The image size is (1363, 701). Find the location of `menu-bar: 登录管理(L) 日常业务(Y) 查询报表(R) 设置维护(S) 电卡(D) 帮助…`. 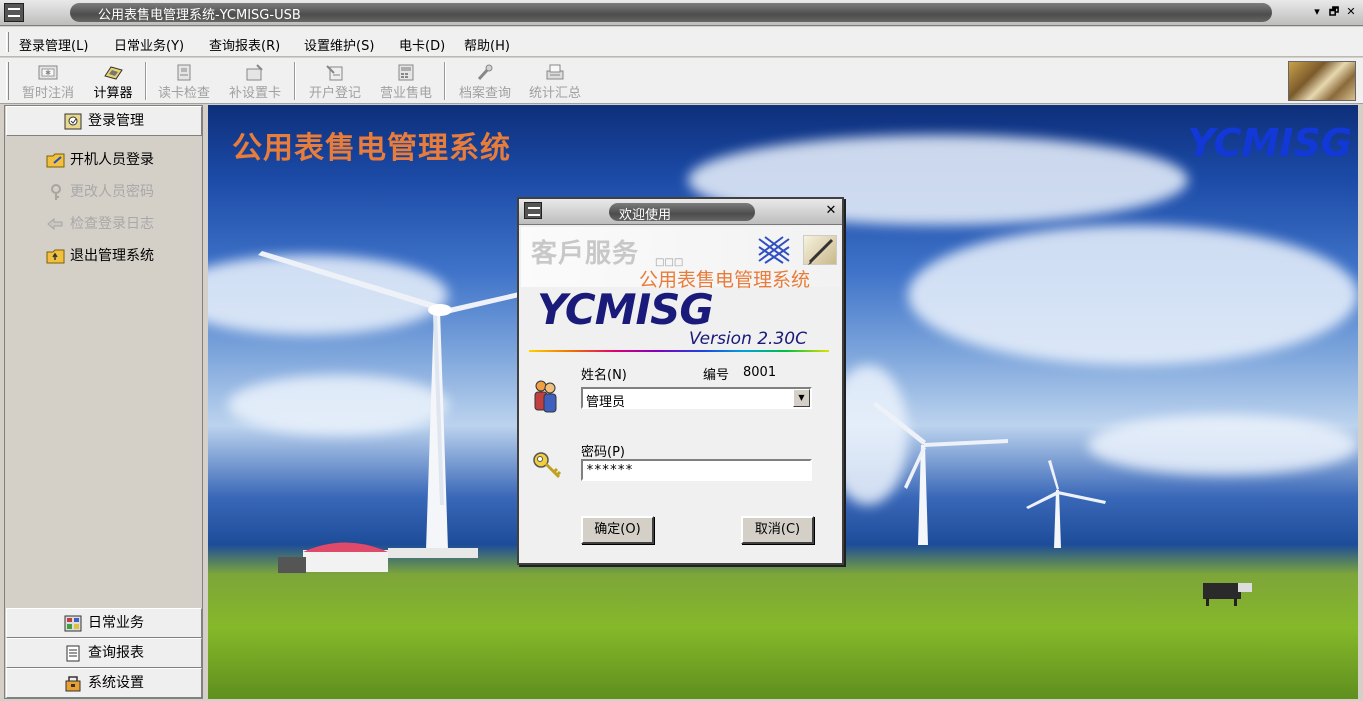

menu-bar: 登录管理(L) 日常业务(Y) 查询报表(R) 设置维护(S) 电卡(D) 帮助… is located at coordinates (681, 42).